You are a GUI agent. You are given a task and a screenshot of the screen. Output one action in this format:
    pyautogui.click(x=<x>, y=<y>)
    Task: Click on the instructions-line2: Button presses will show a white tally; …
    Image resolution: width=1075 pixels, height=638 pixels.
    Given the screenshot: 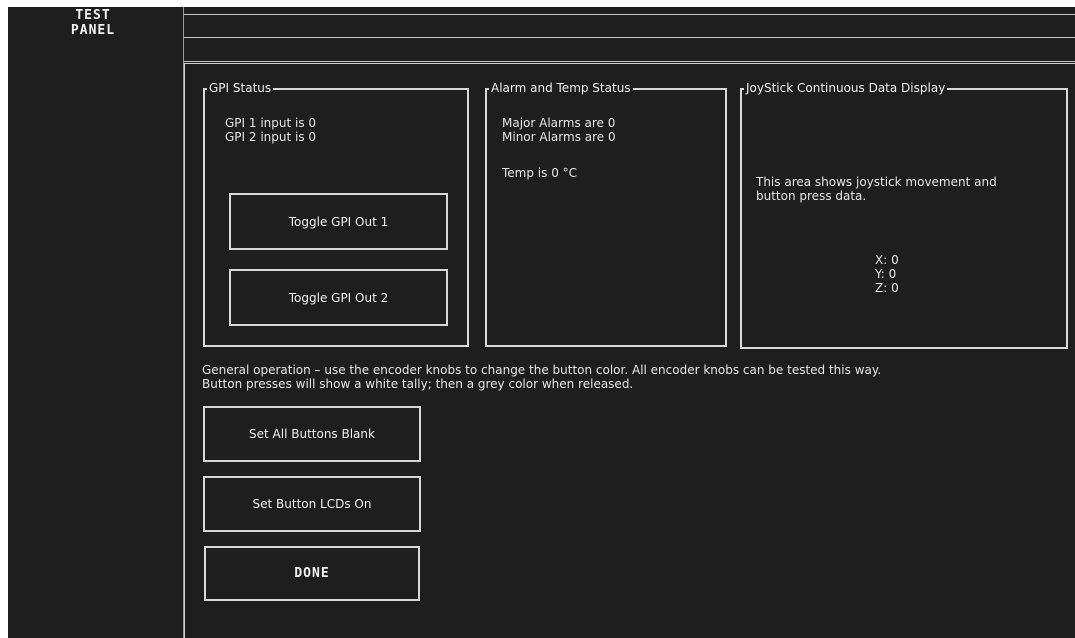 What is the action you would take?
    pyautogui.click(x=418, y=384)
    